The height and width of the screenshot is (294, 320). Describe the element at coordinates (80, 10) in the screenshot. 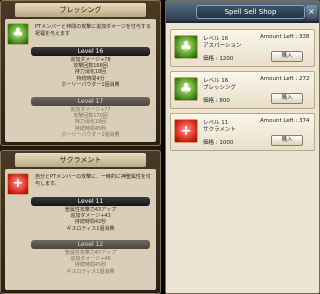

I see `skill-card-title: ブレッシング` at that location.